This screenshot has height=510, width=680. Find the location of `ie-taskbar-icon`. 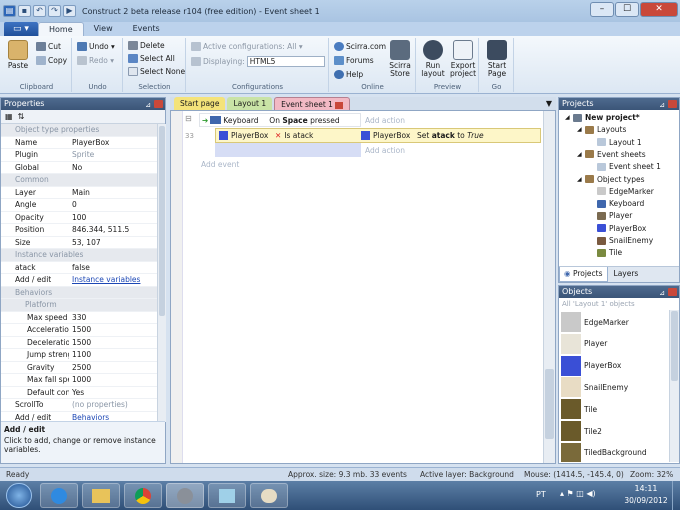

ie-taskbar-icon is located at coordinates (59, 495).